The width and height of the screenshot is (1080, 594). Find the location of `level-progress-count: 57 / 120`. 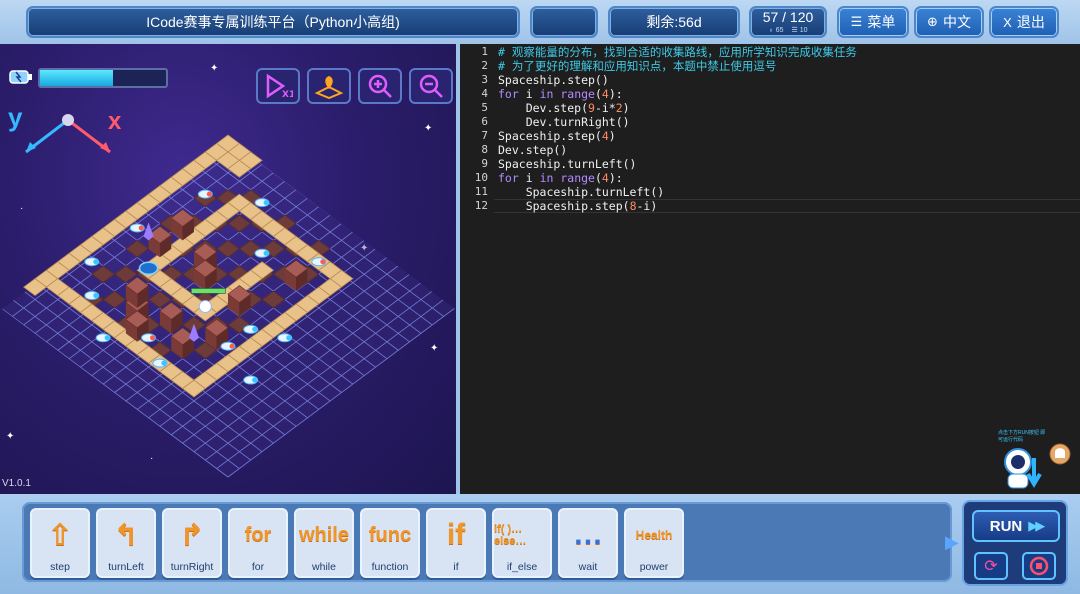

level-progress-count: 57 / 120 is located at coordinates (788, 17).